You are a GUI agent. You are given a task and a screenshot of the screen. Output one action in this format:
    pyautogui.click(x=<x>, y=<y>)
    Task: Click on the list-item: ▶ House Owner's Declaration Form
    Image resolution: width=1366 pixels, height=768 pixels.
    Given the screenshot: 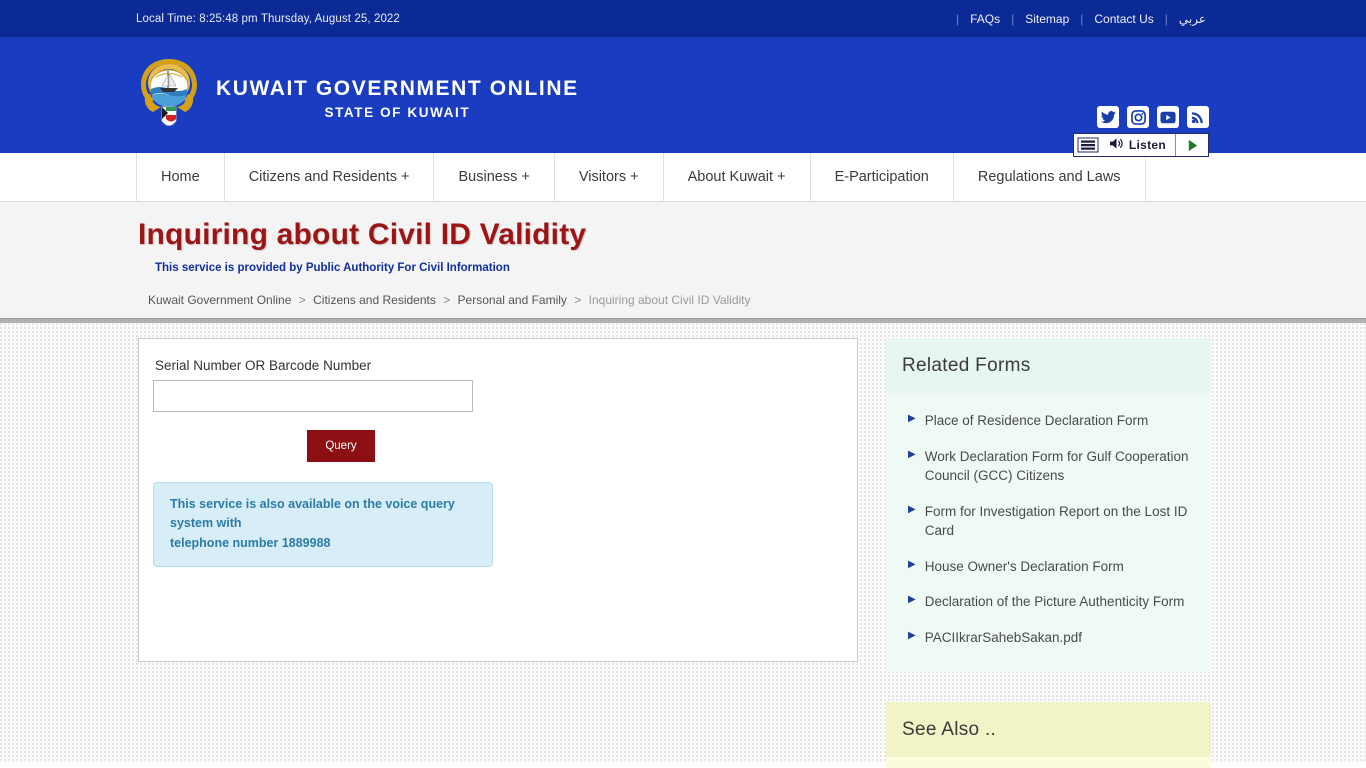 What is the action you would take?
    pyautogui.click(x=1048, y=567)
    